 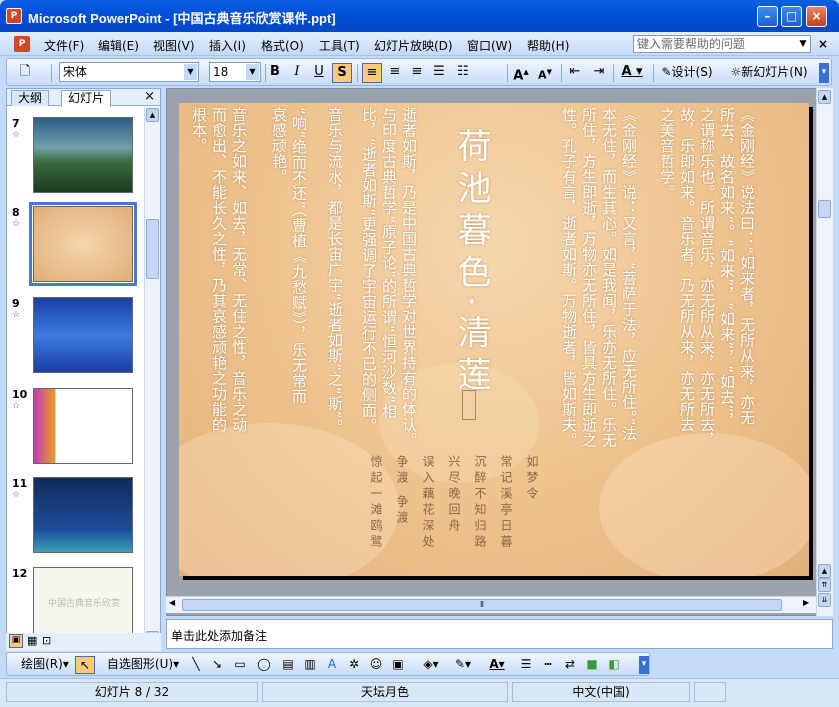 I want to click on new-document-icon: 🗋, so click(x=25, y=73).